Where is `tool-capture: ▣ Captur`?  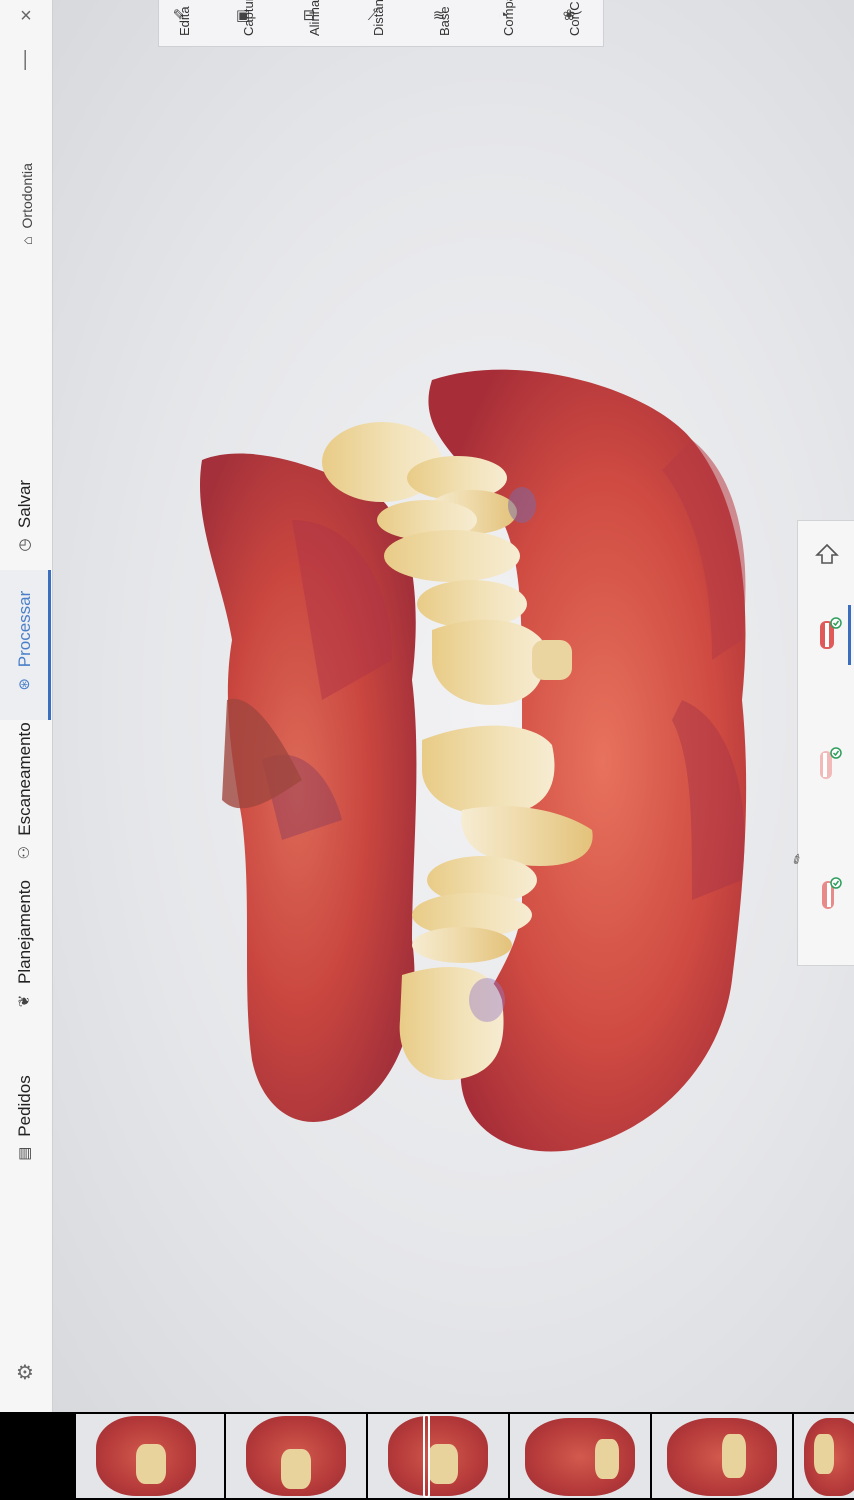
tool-capture: ▣ Captur is located at coordinates (247, 23).